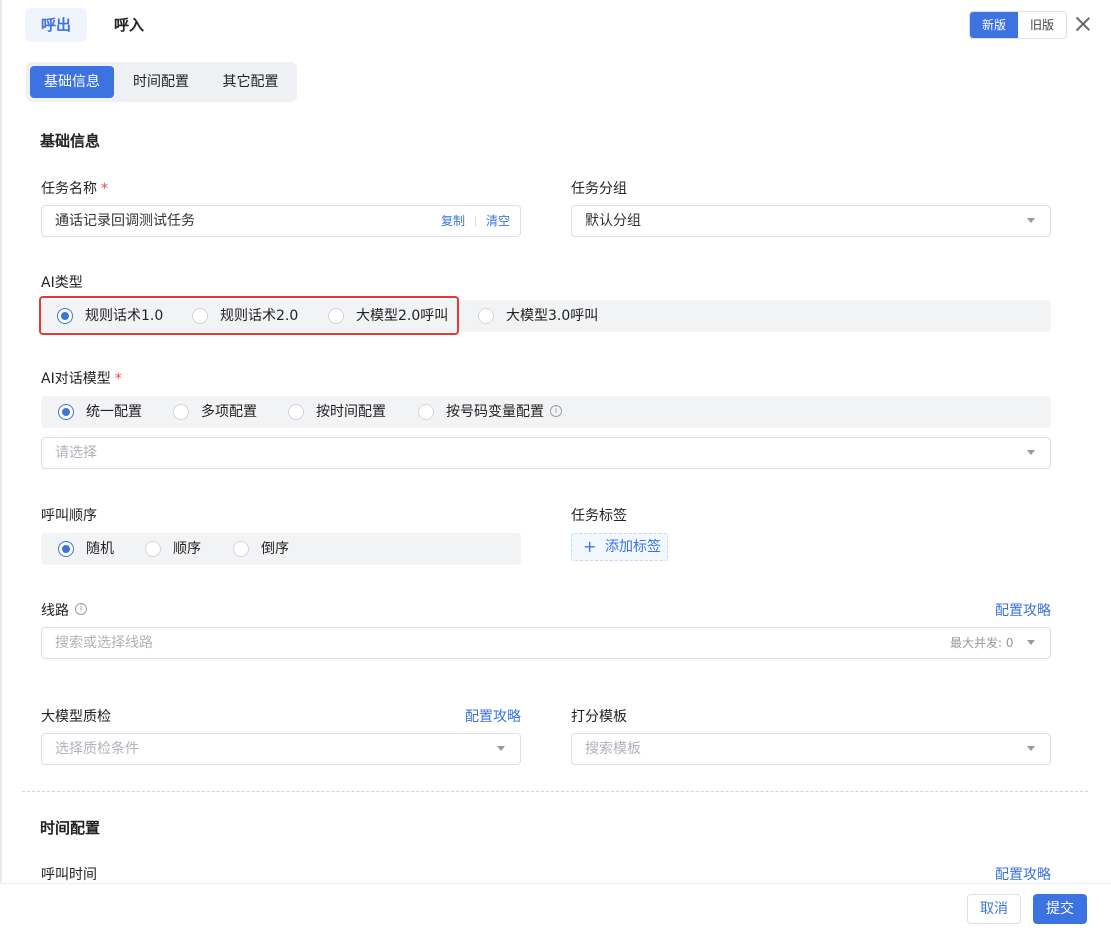  I want to click on tab-outbound: 呼出, so click(56, 25).